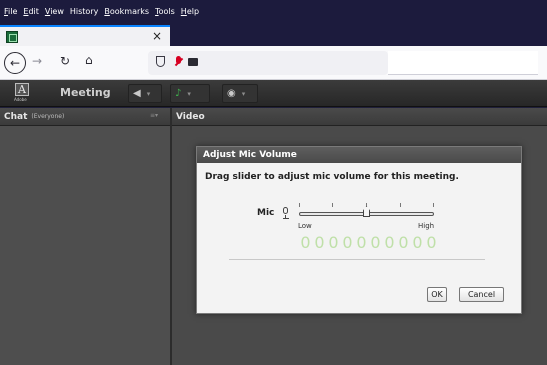 The width and height of the screenshot is (547, 365). Describe the element at coordinates (54, 11) in the screenshot. I see `menu-view: View` at that location.